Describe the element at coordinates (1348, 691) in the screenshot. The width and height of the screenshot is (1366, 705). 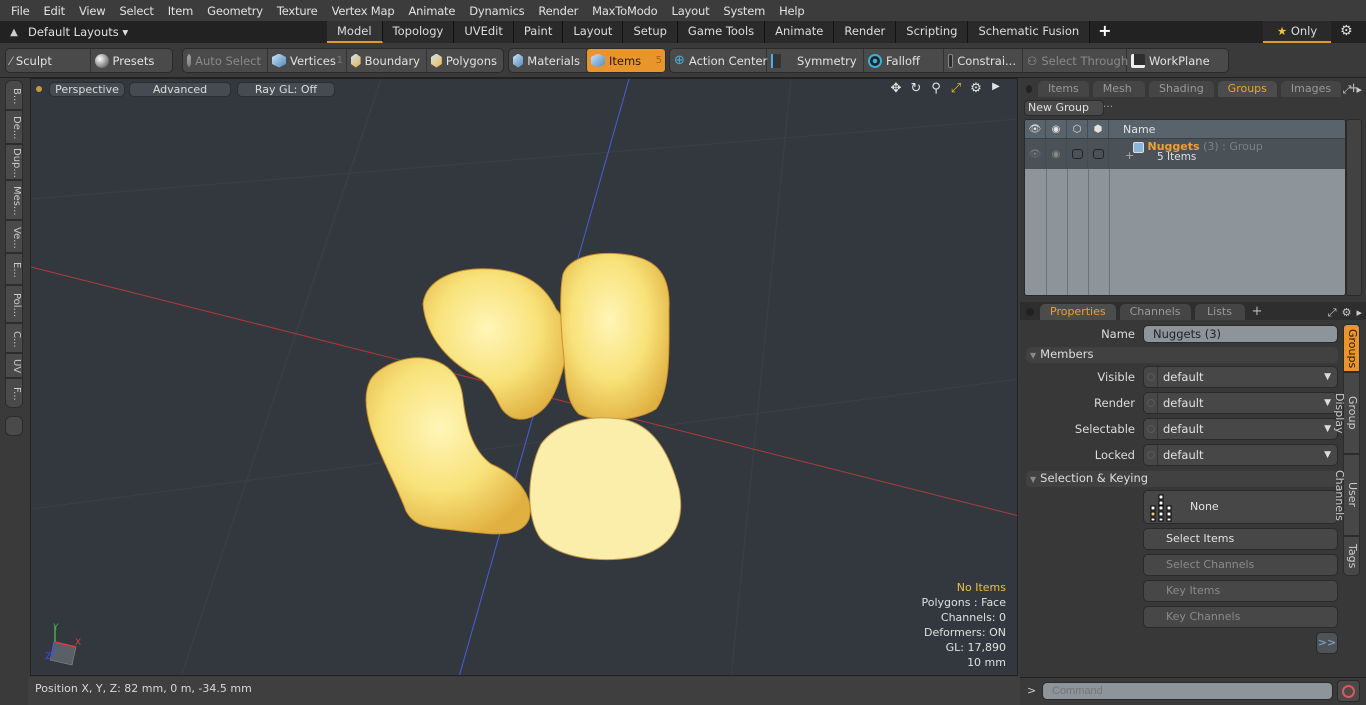
I see `record-macro-button` at that location.